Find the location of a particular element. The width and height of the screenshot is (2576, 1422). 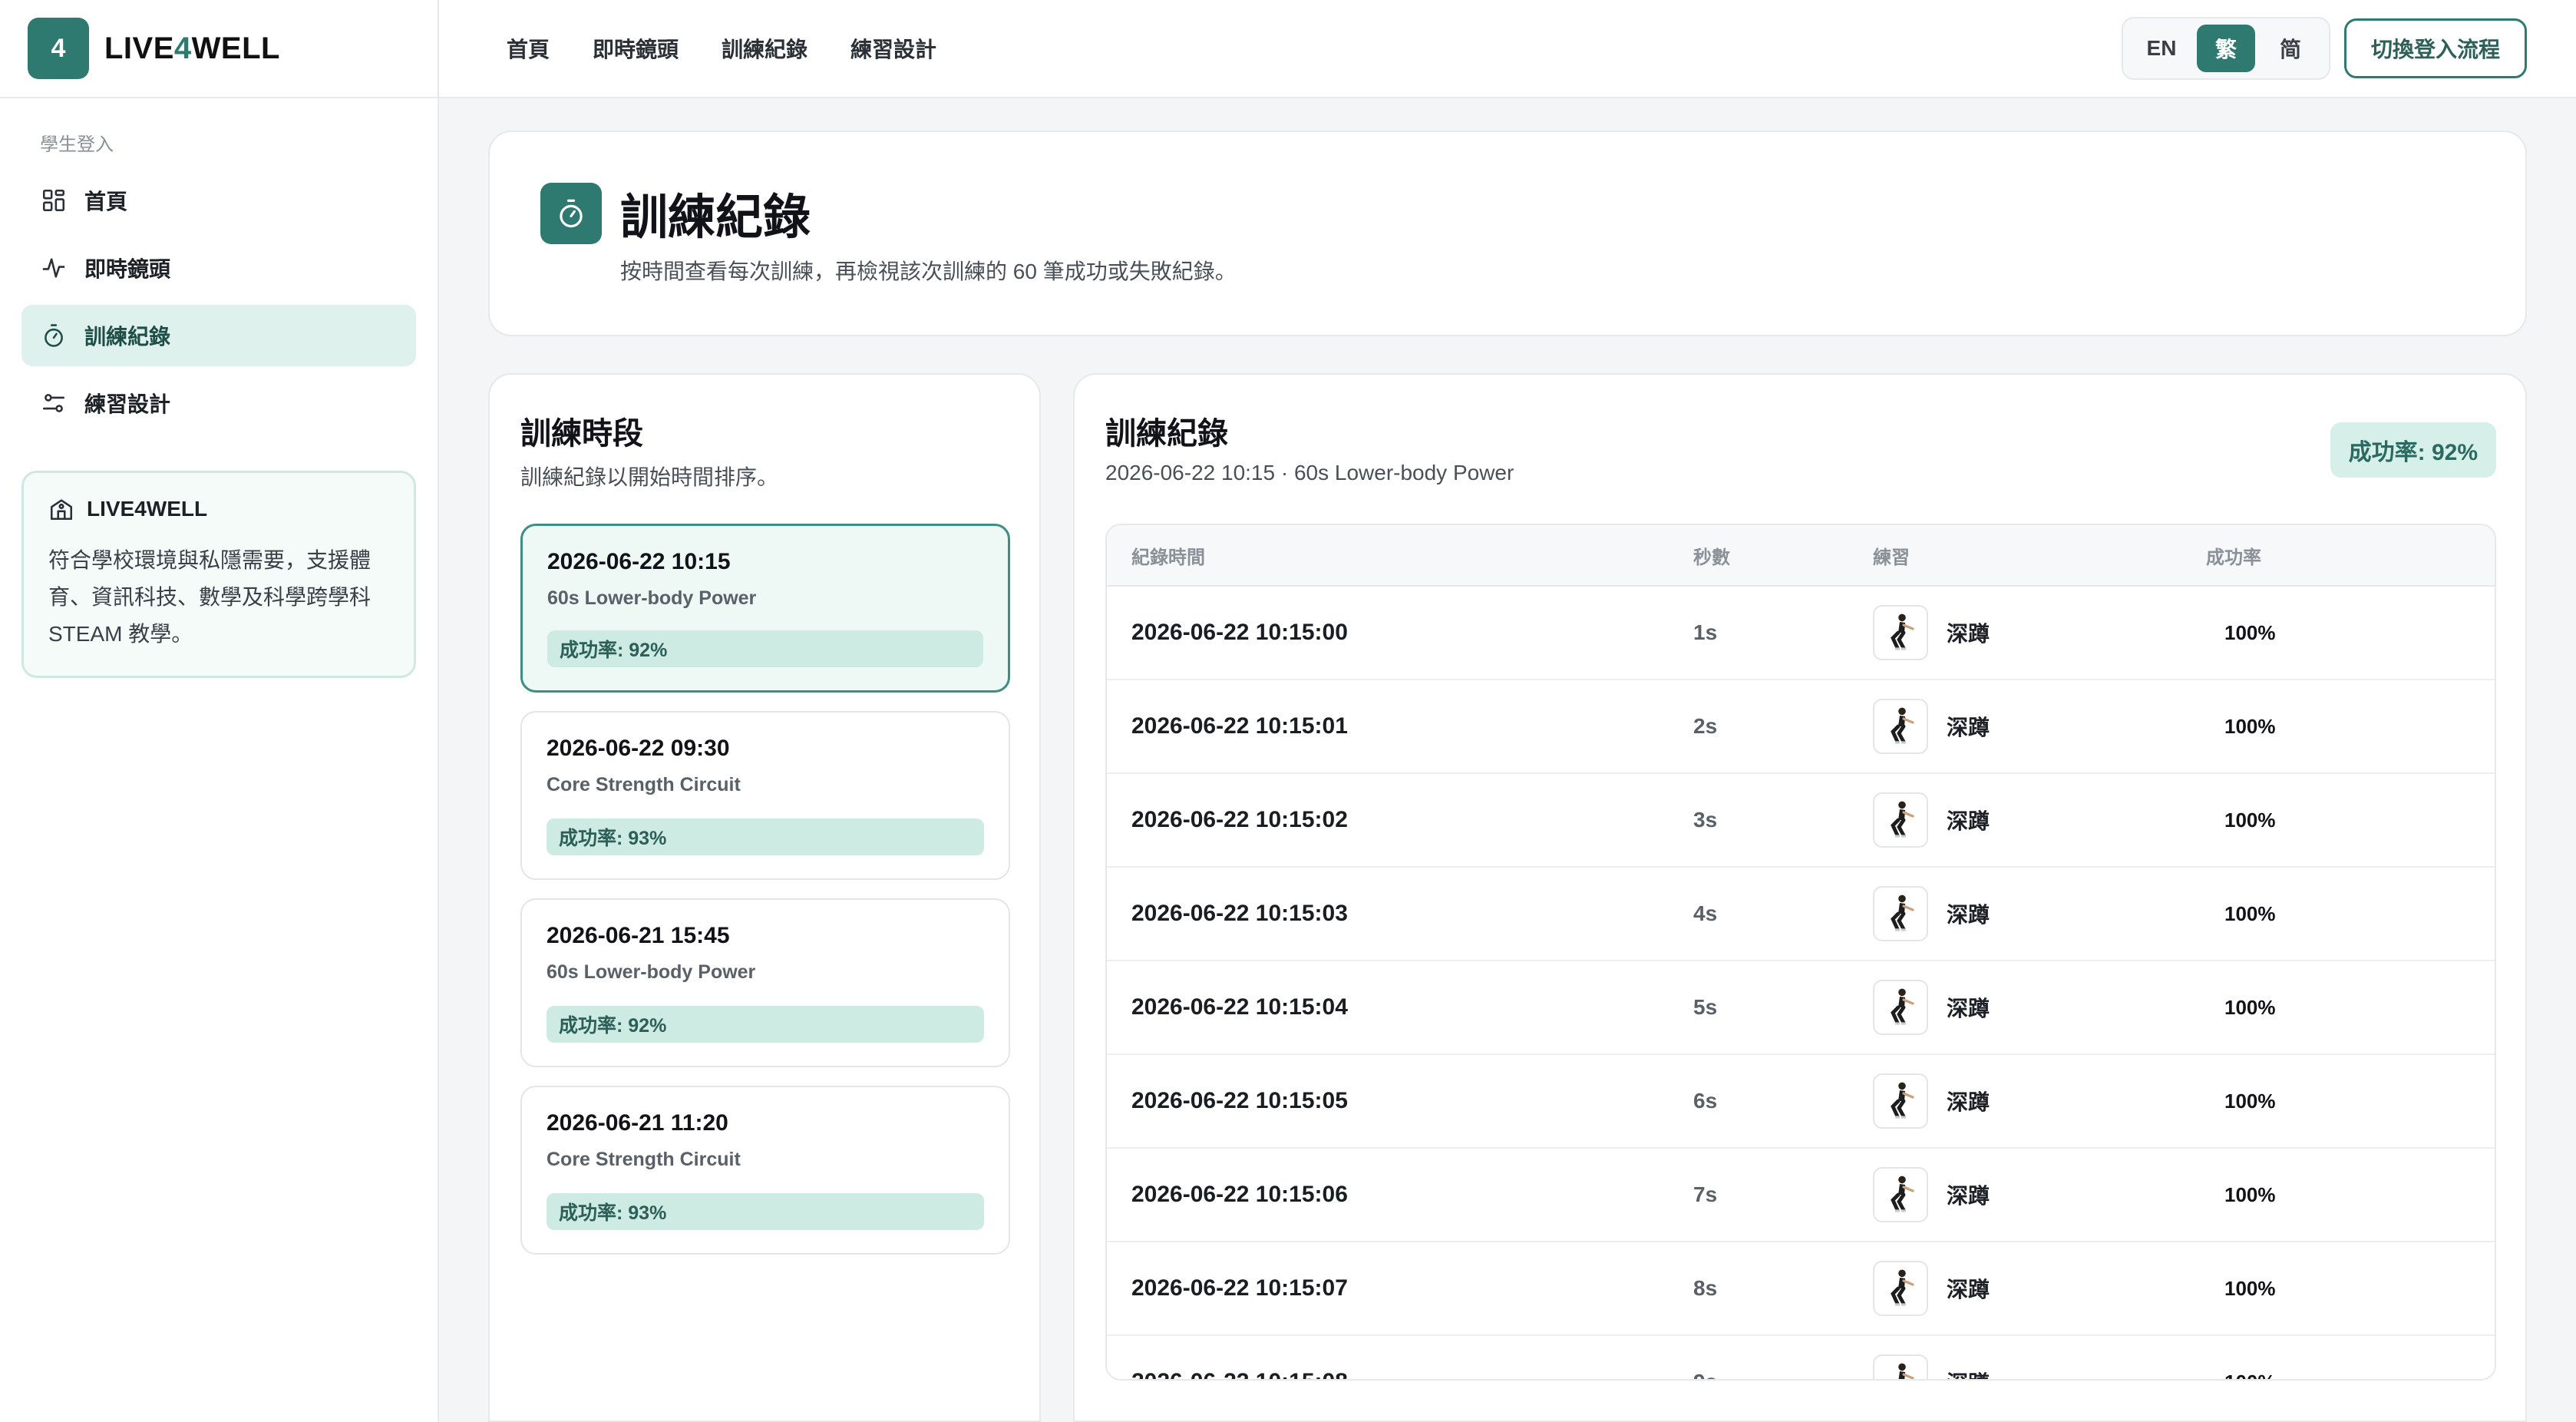

sidebar-item-label: 練習設計 is located at coordinates (127, 404).